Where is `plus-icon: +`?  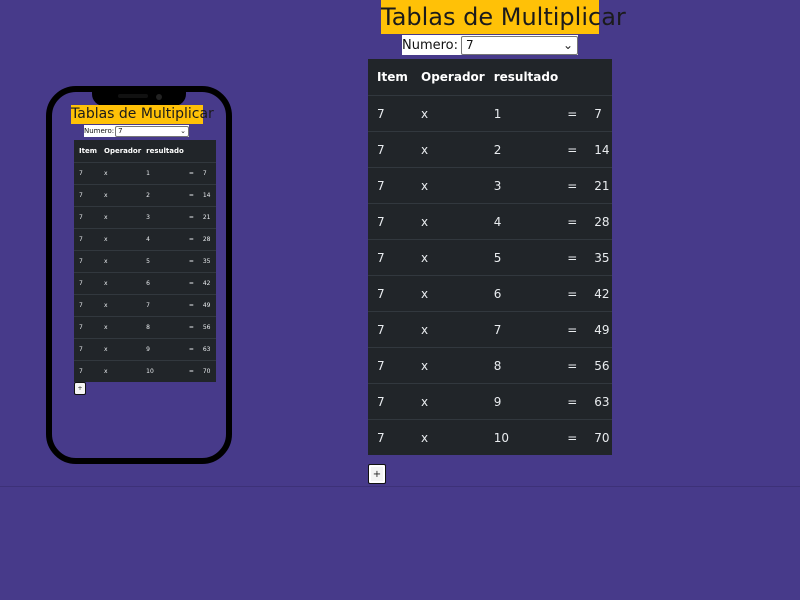 plus-icon: + is located at coordinates (377, 474).